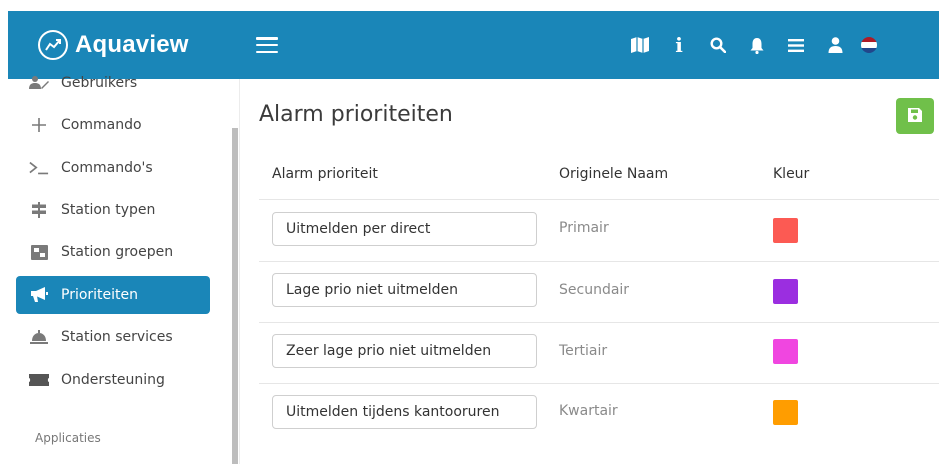 Image resolution: width=939 pixels, height=464 pixels. What do you see at coordinates (108, 210) in the screenshot?
I see `sidebar-item-label: Station typen` at bounding box center [108, 210].